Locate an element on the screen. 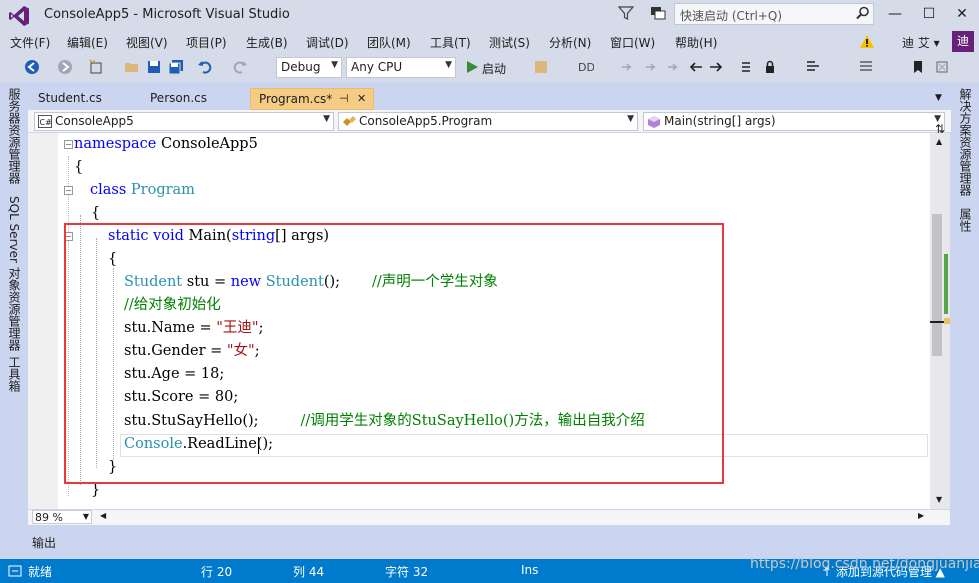 This screenshot has width=979, height=583. visual-studio-logo-icon is located at coordinates (19, 16).